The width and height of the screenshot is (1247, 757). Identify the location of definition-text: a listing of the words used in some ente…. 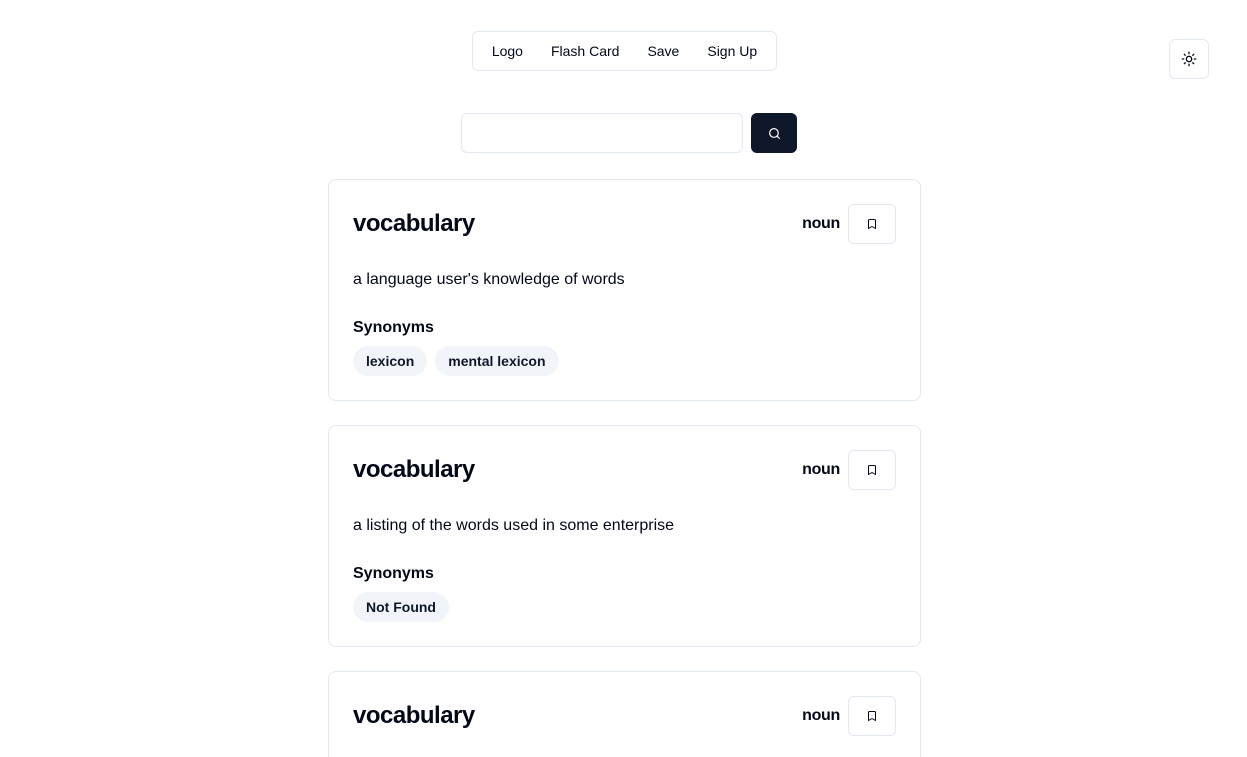
(514, 525).